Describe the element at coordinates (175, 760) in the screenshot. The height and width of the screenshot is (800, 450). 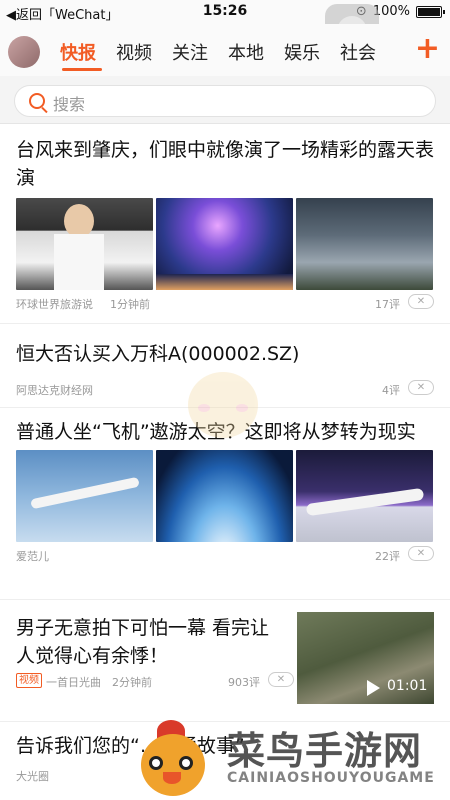
I see `chick-logo-icon` at that location.